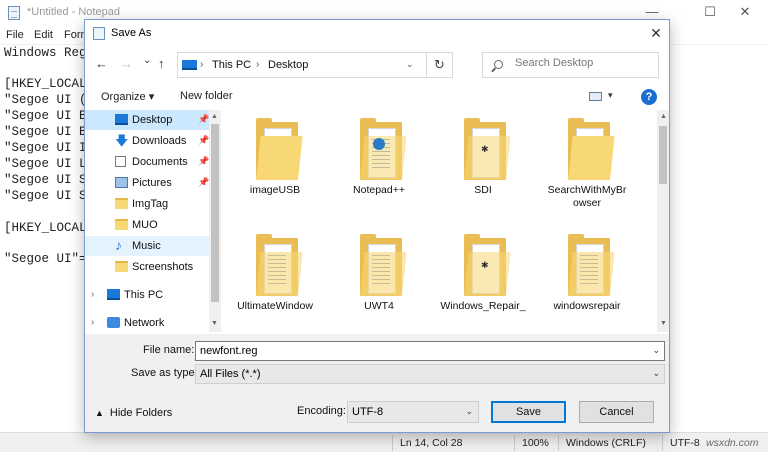 The image size is (768, 452). I want to click on folder-item: ✱ Windows_Repair_, so click(483, 282).